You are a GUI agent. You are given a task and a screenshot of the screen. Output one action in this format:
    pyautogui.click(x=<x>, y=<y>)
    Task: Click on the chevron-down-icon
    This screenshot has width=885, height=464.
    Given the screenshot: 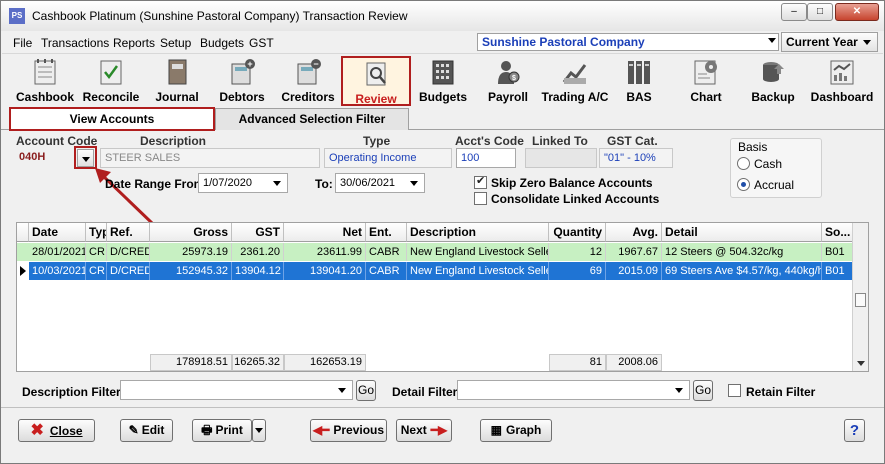 What is the action you would take?
    pyautogui.click(x=342, y=389)
    